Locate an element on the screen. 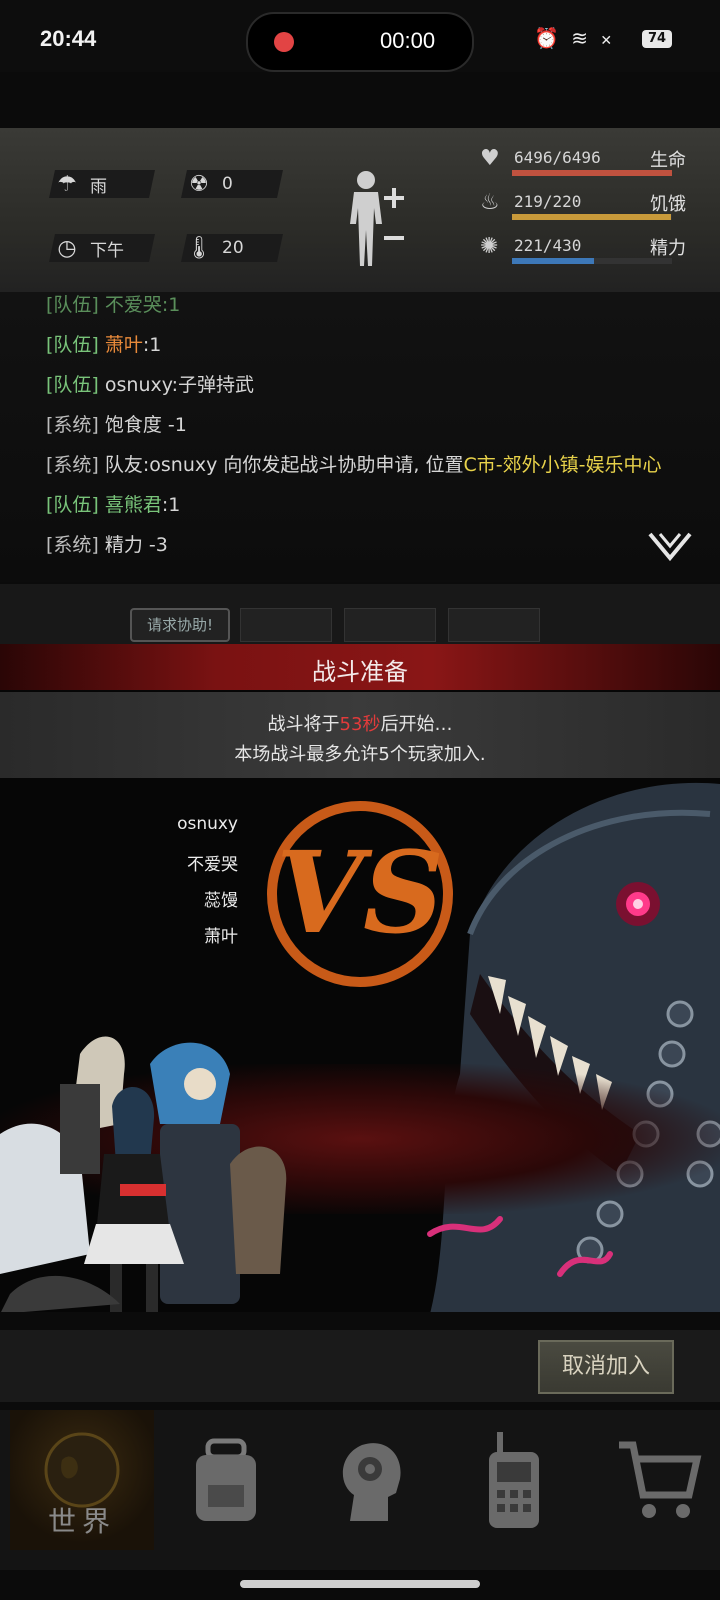  chat-player-name: 萧叶 is located at coordinates (124, 345).